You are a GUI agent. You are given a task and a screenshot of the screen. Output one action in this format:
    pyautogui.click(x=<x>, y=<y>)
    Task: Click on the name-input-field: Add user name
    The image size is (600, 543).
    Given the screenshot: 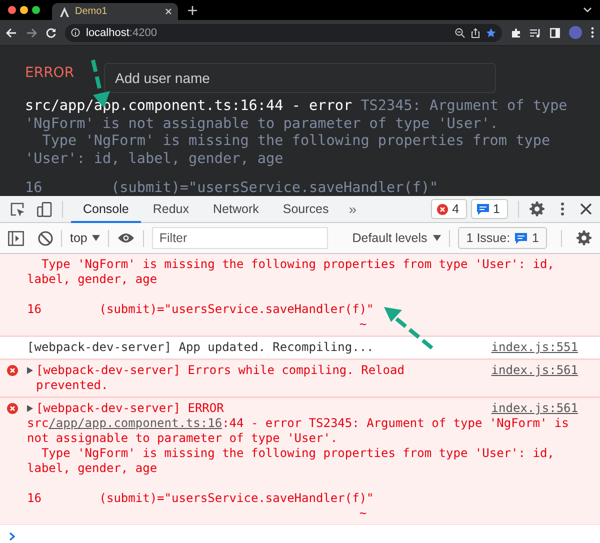 What is the action you would take?
    pyautogui.click(x=300, y=78)
    